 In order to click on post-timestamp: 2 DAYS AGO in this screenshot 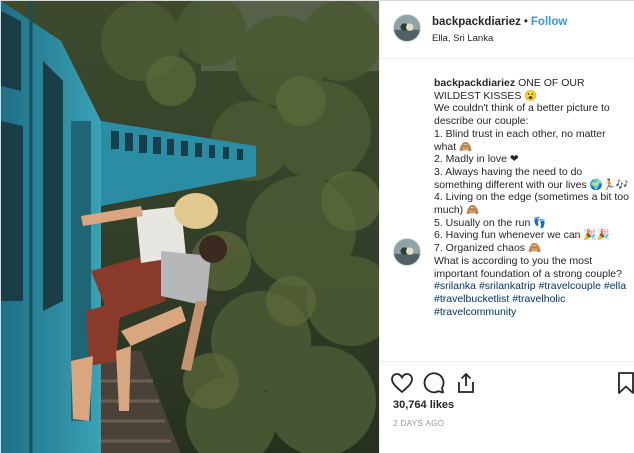, I will do `click(418, 423)`.